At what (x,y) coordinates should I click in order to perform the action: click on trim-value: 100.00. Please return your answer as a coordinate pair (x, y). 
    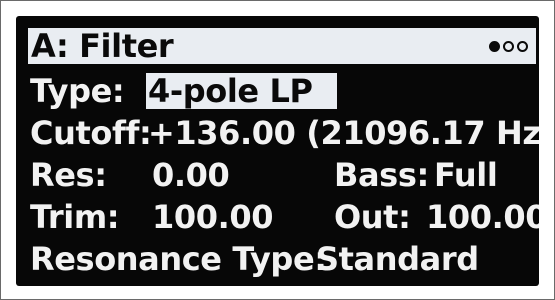
    Looking at the image, I should click on (212, 217).